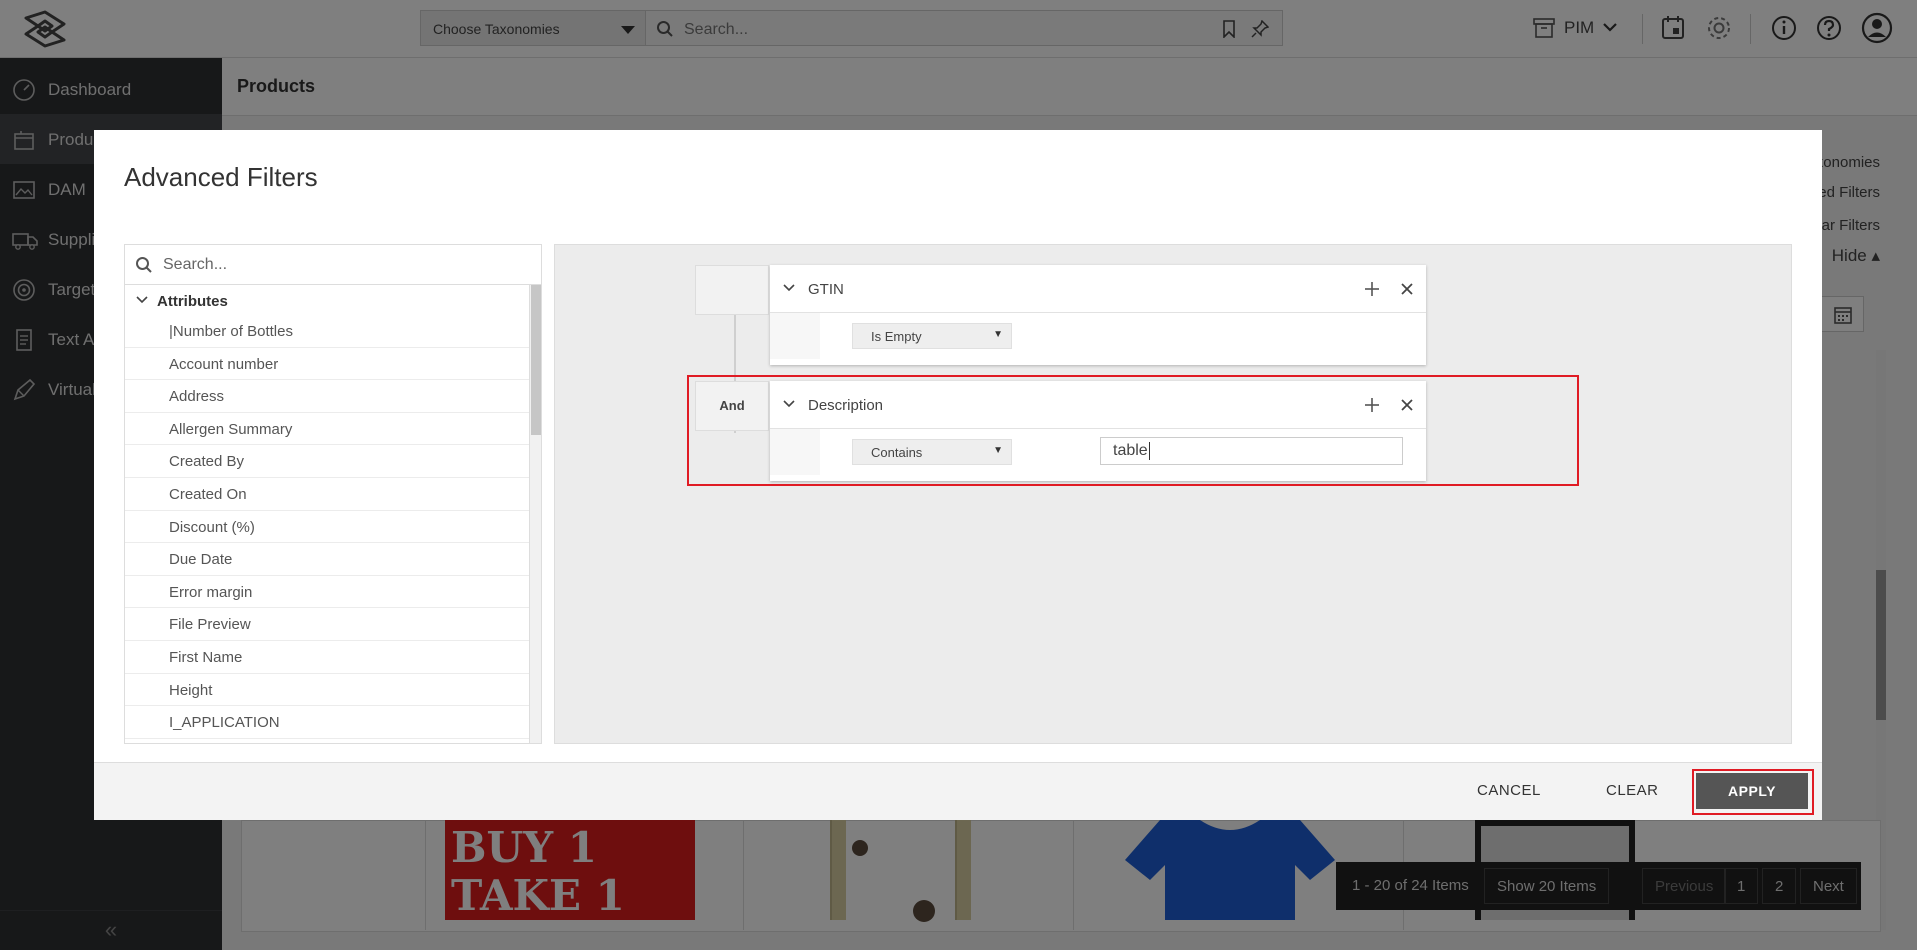  I want to click on highlight-box, so click(1133, 430).